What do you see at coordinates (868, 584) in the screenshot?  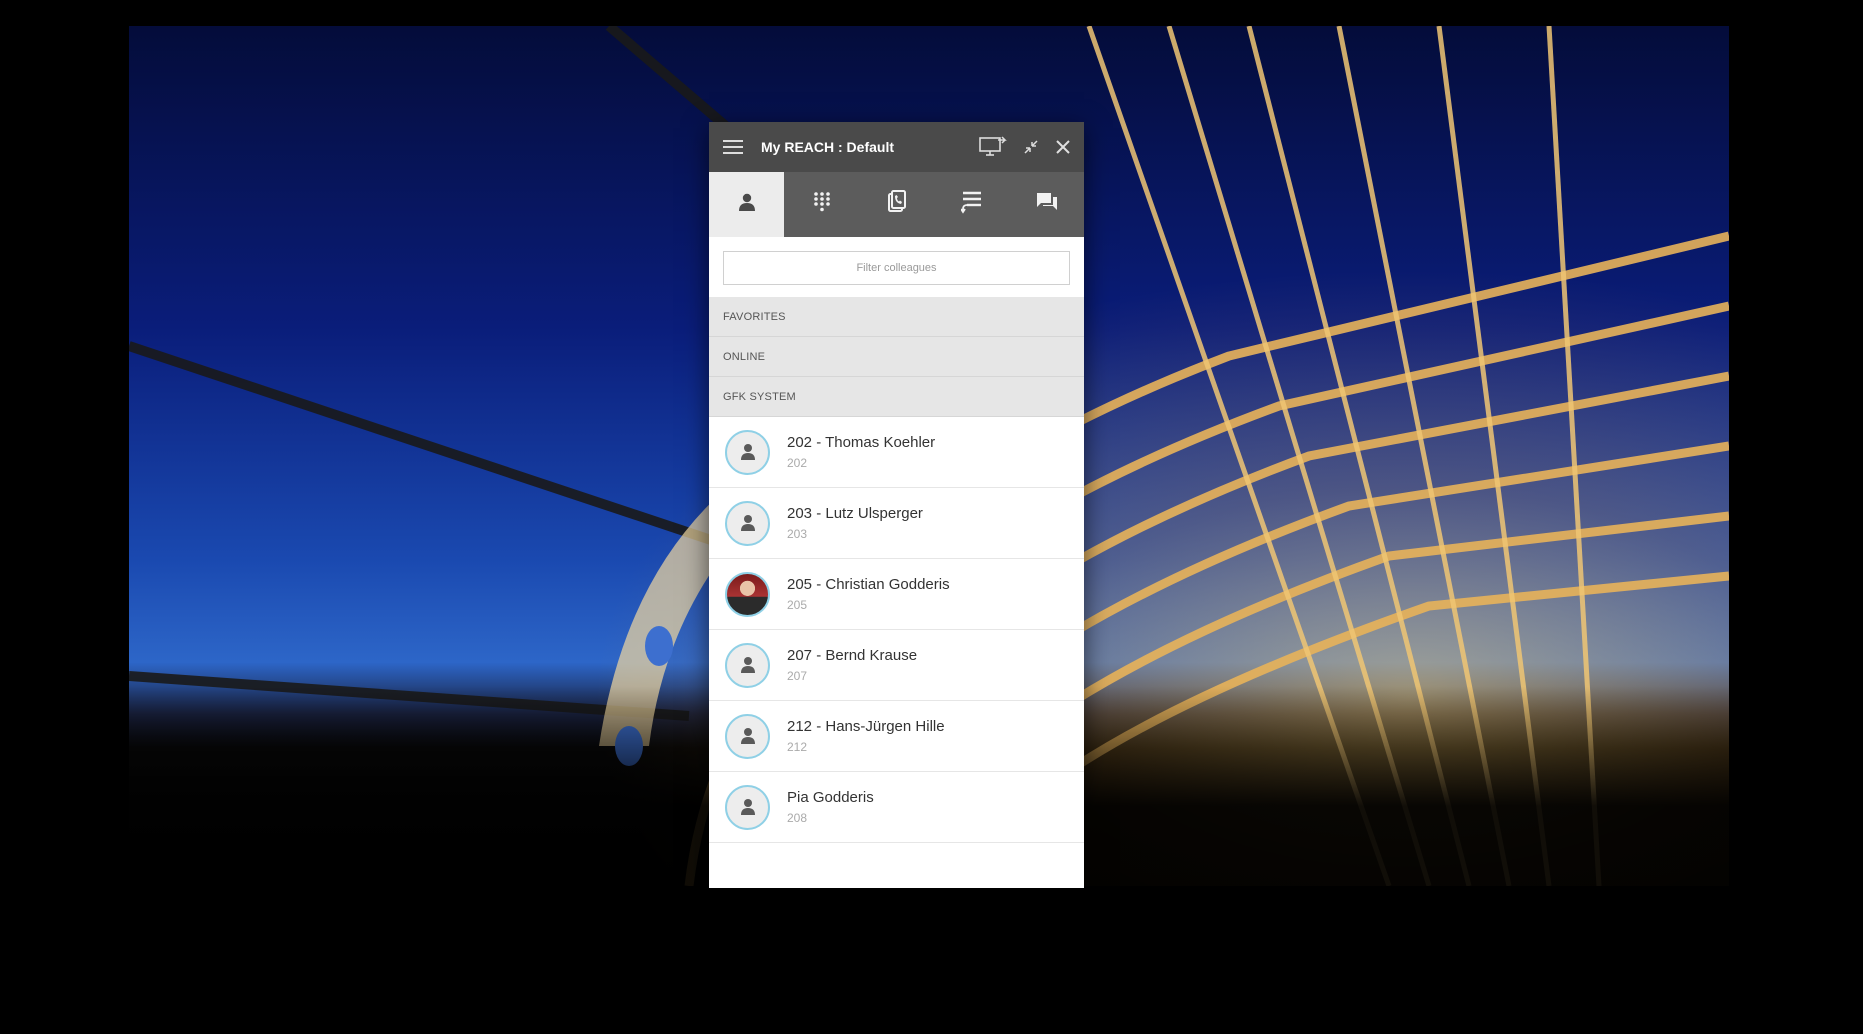 I see `contact-name: 205 - Christian Godderis` at bounding box center [868, 584].